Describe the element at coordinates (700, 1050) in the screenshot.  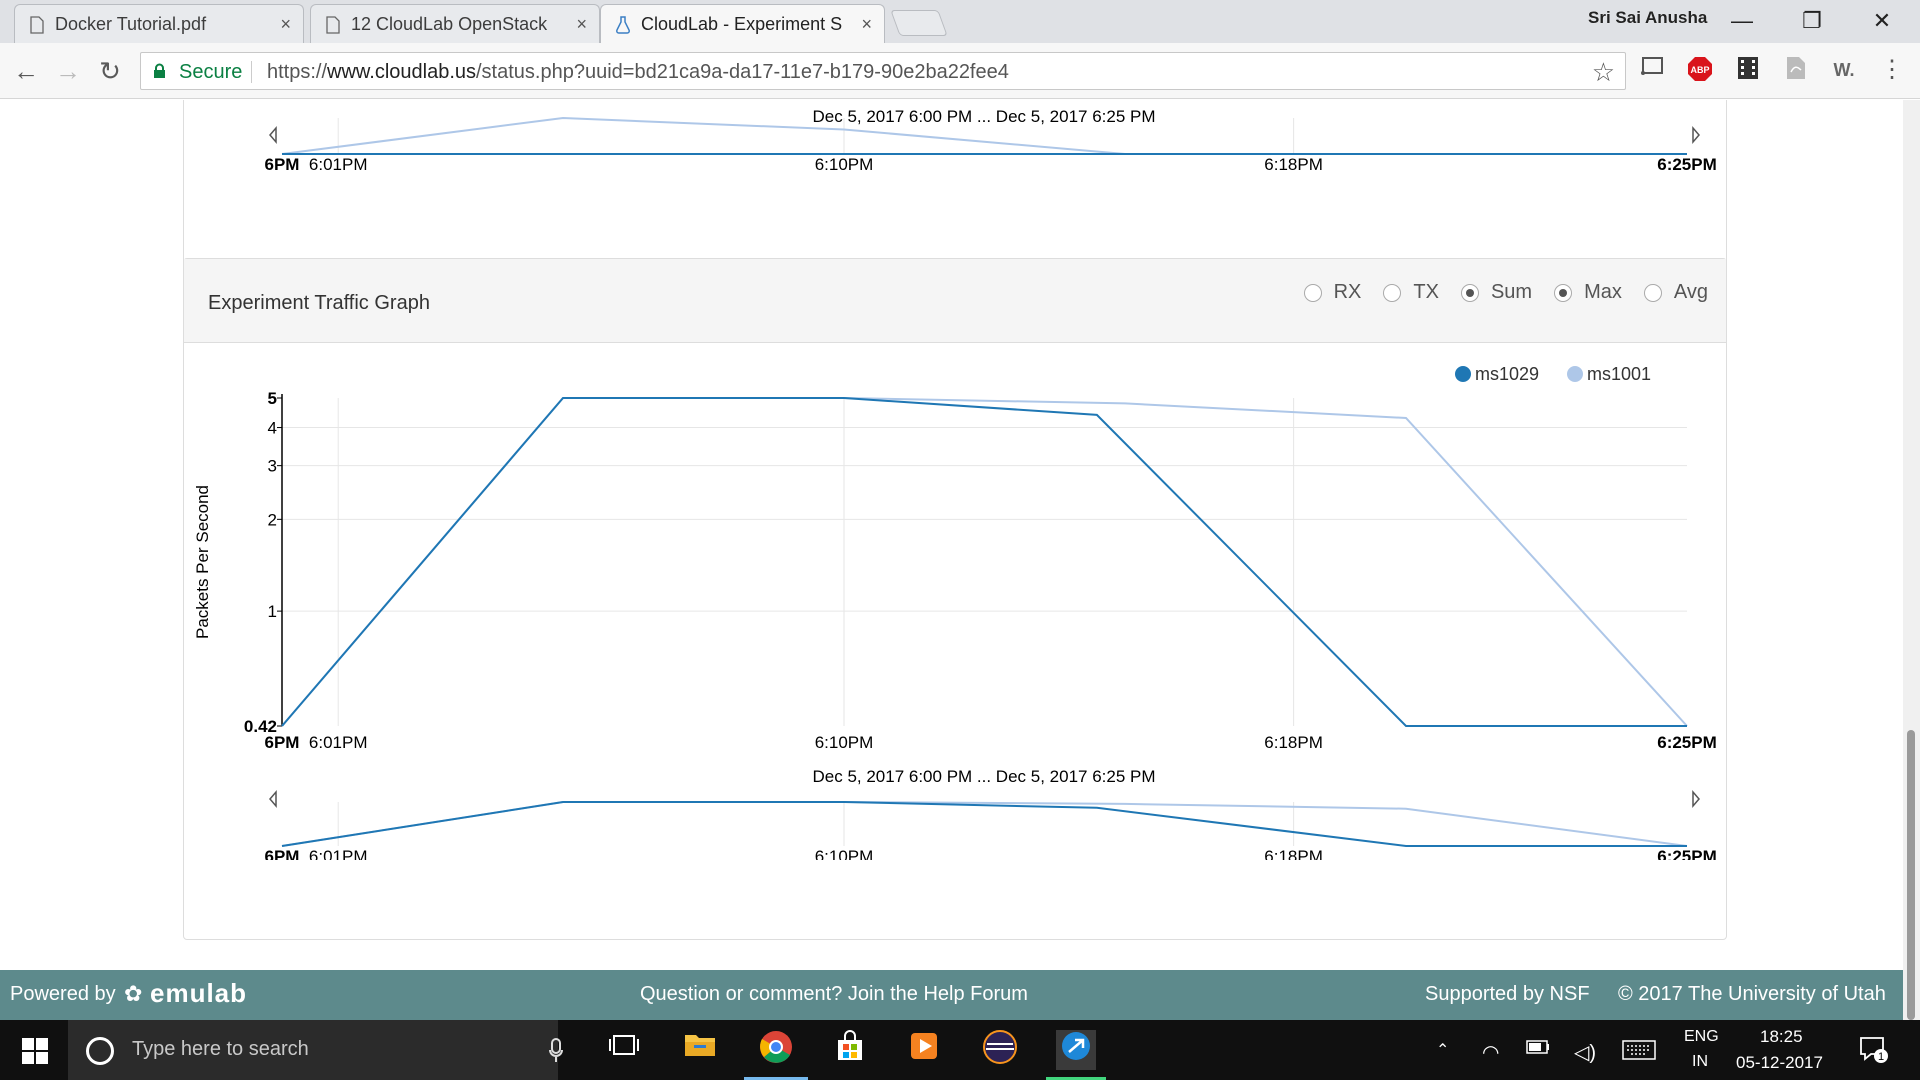
I see `file-explorer-icon` at that location.